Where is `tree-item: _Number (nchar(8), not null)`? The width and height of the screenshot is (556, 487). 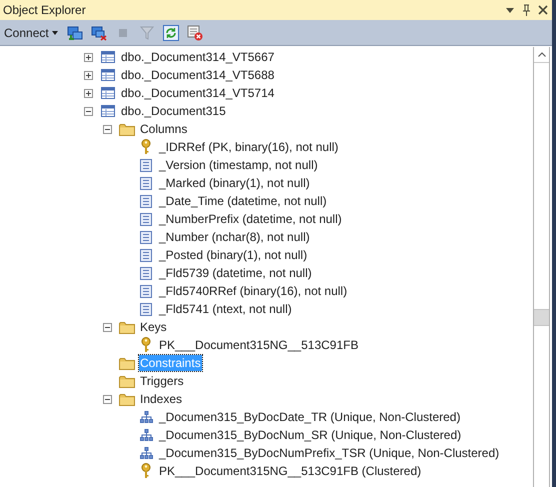
tree-item: _Number (nchar(8), not null) is located at coordinates (234, 237).